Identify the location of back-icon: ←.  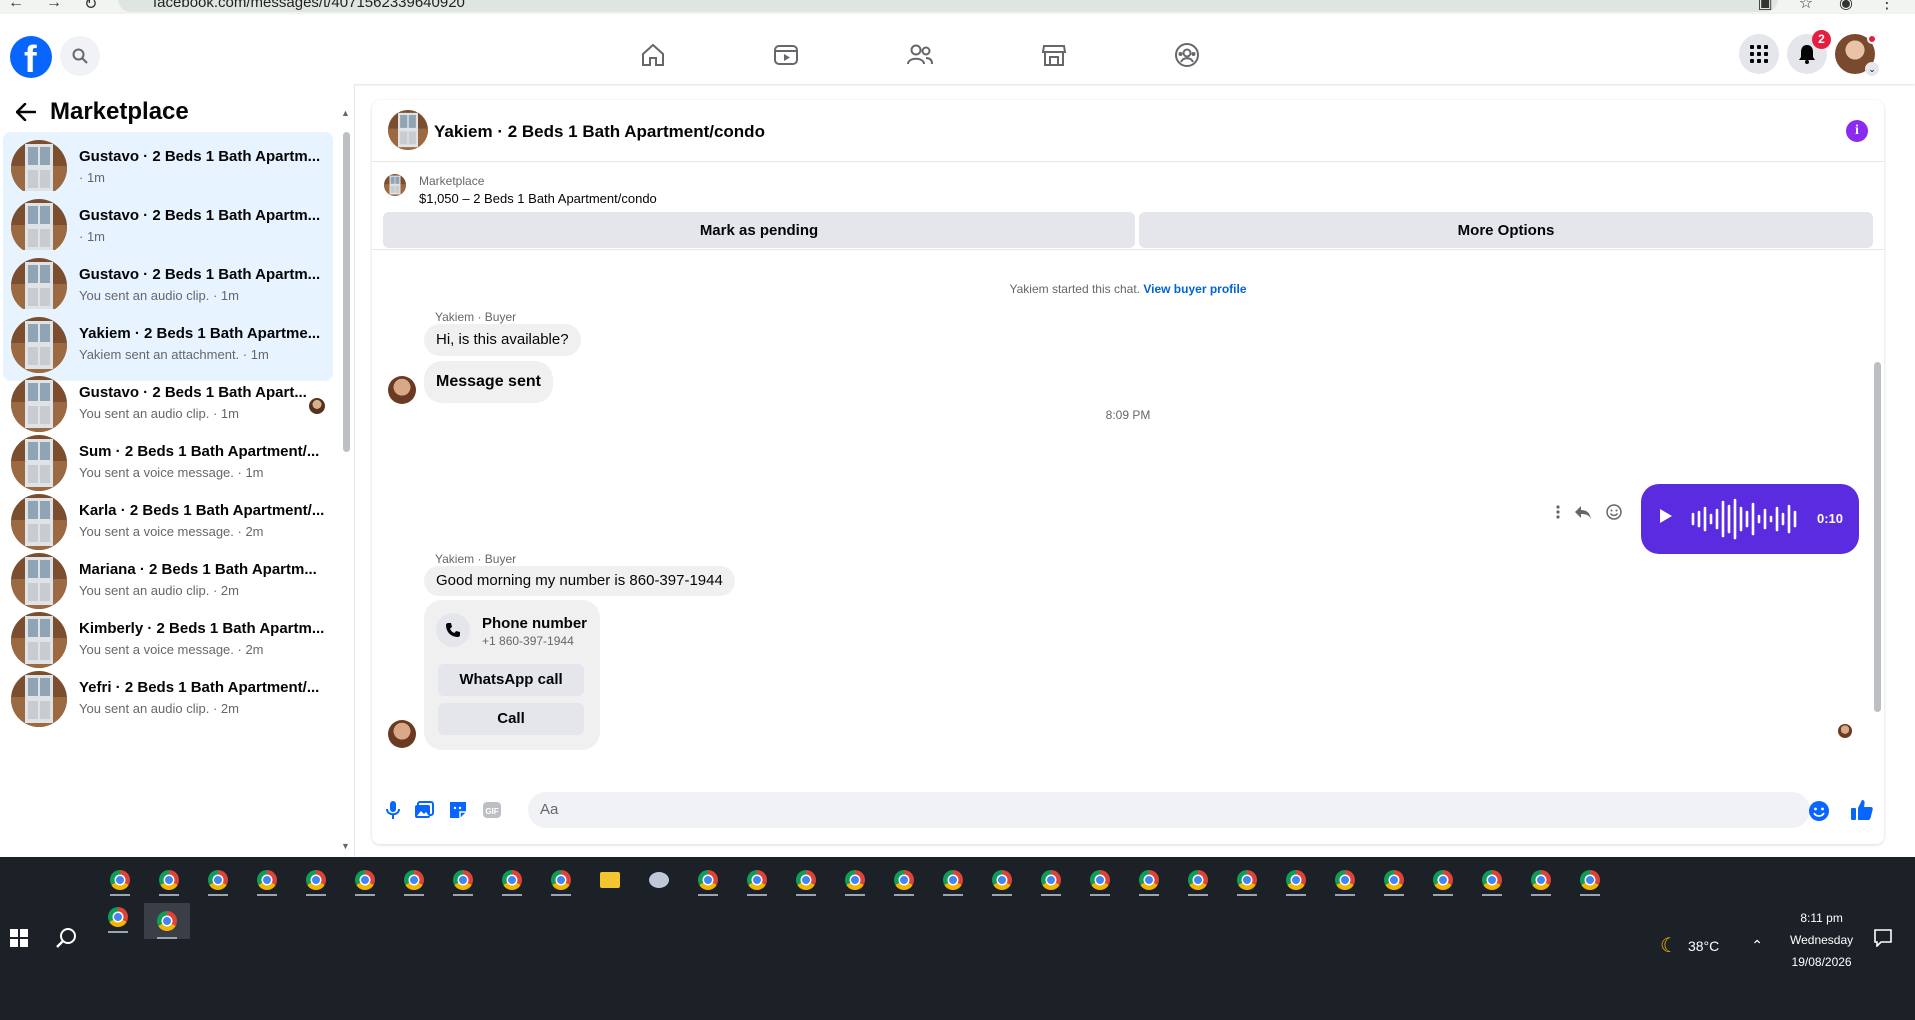
(16, 7).